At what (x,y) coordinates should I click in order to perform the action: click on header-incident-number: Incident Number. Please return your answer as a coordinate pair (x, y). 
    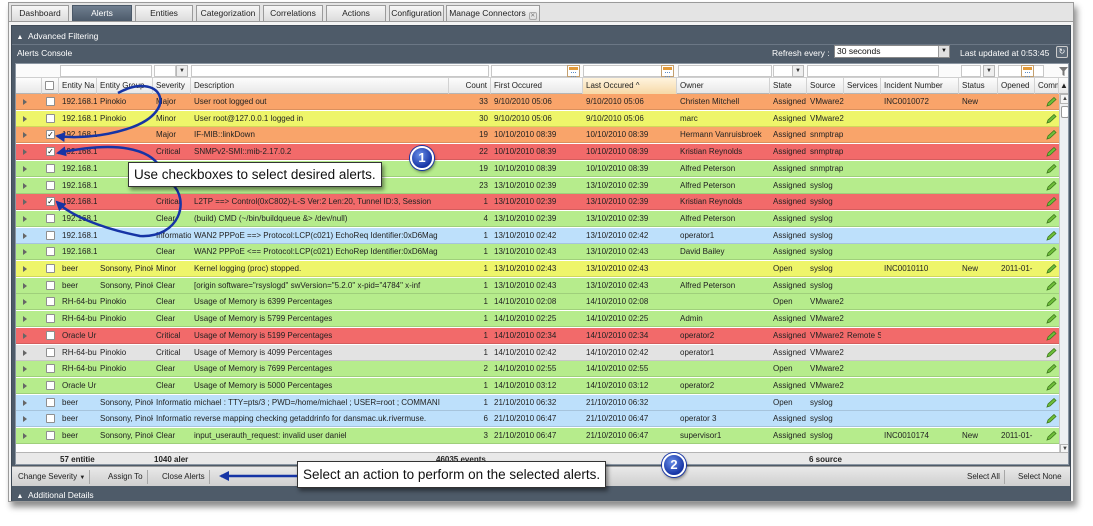
    Looking at the image, I should click on (920, 86).